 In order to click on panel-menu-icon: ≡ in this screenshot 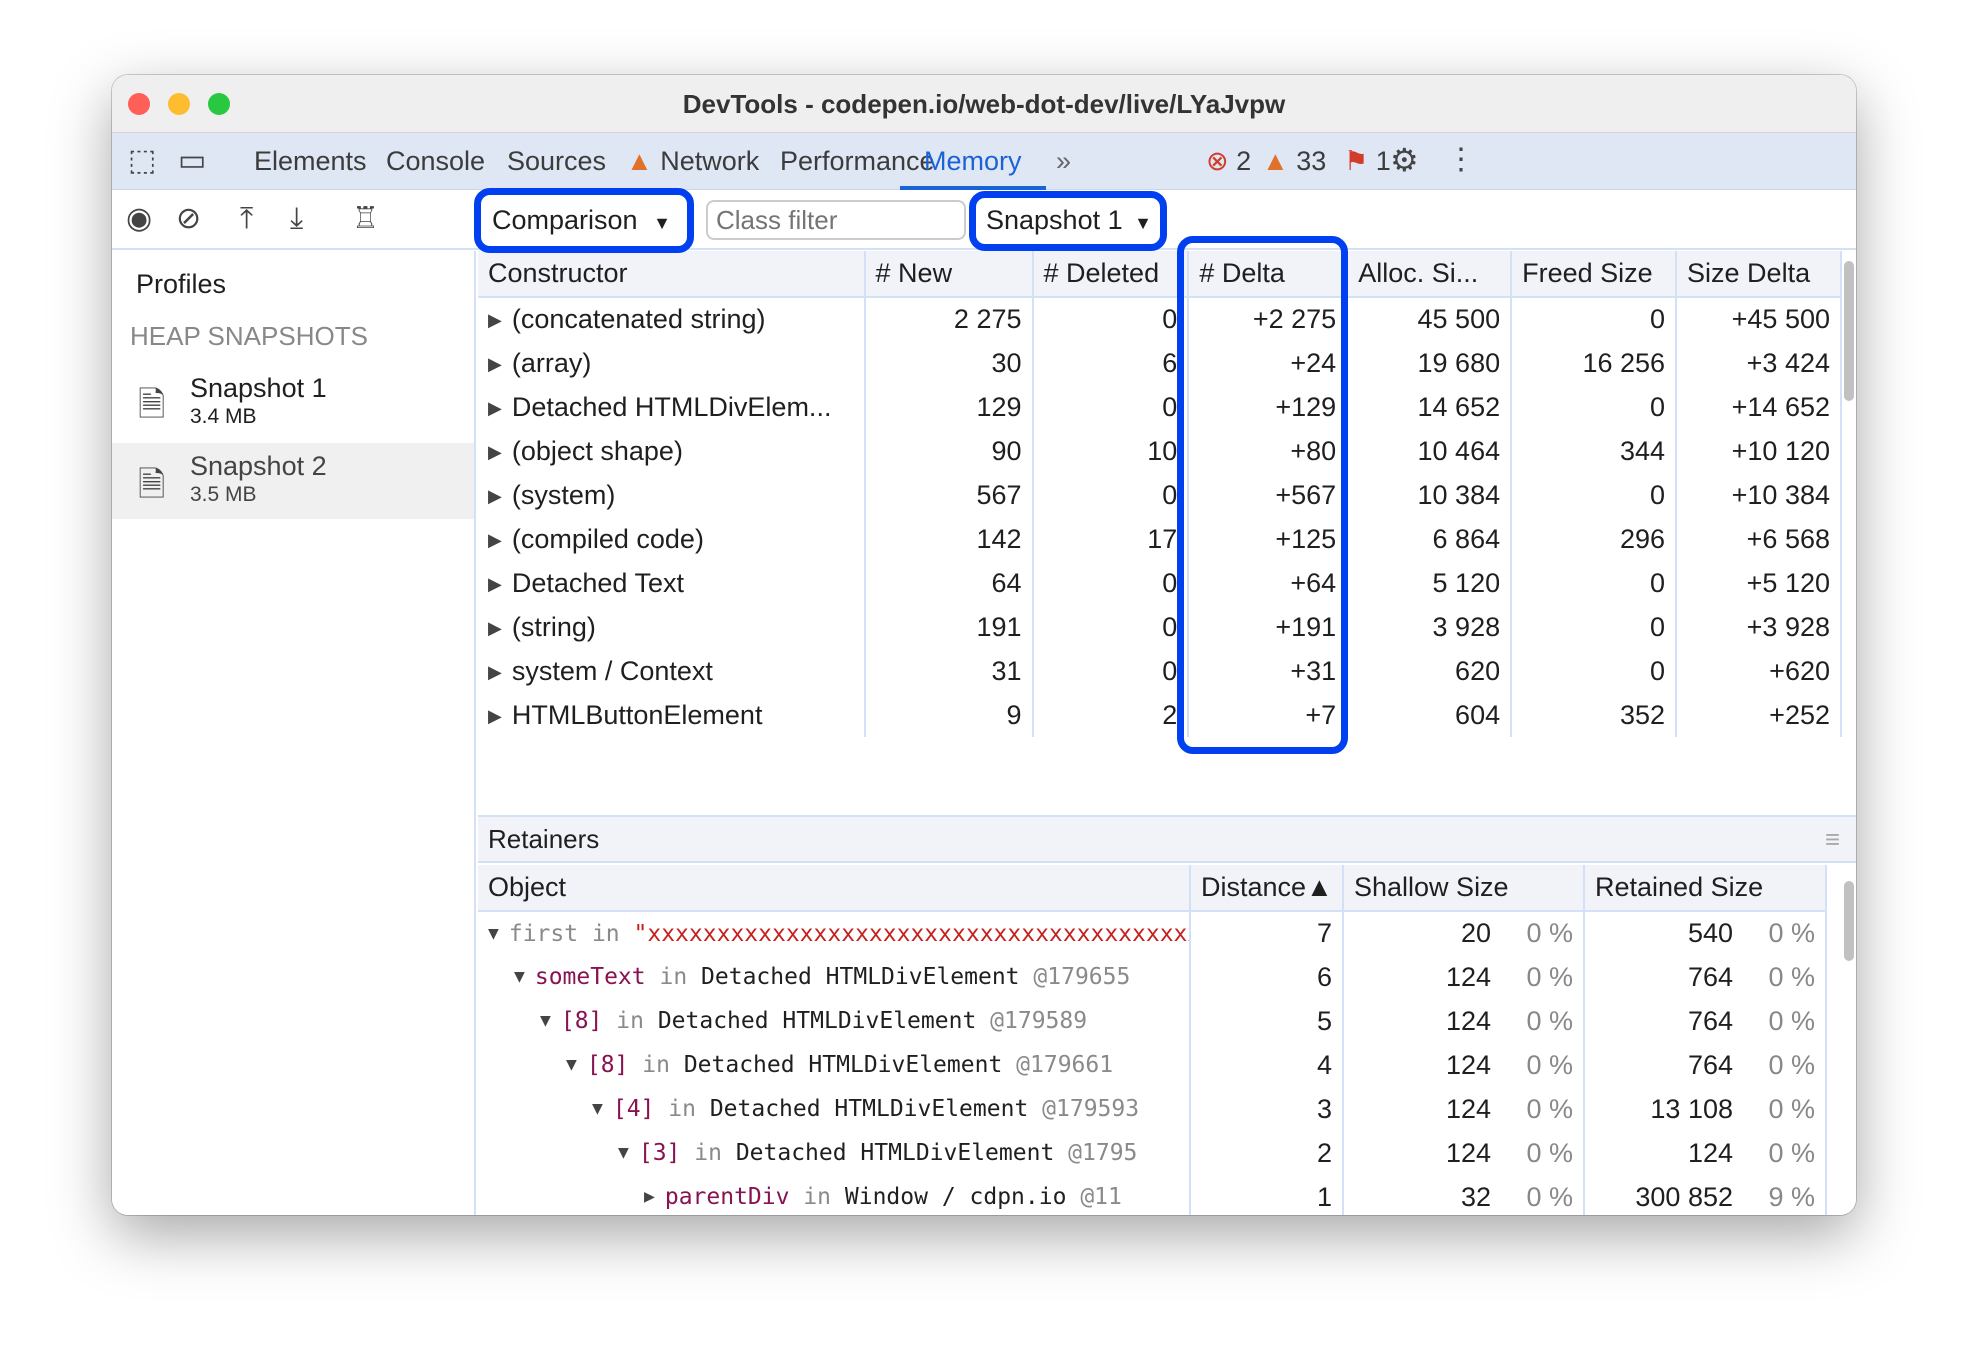, I will do `click(1832, 839)`.